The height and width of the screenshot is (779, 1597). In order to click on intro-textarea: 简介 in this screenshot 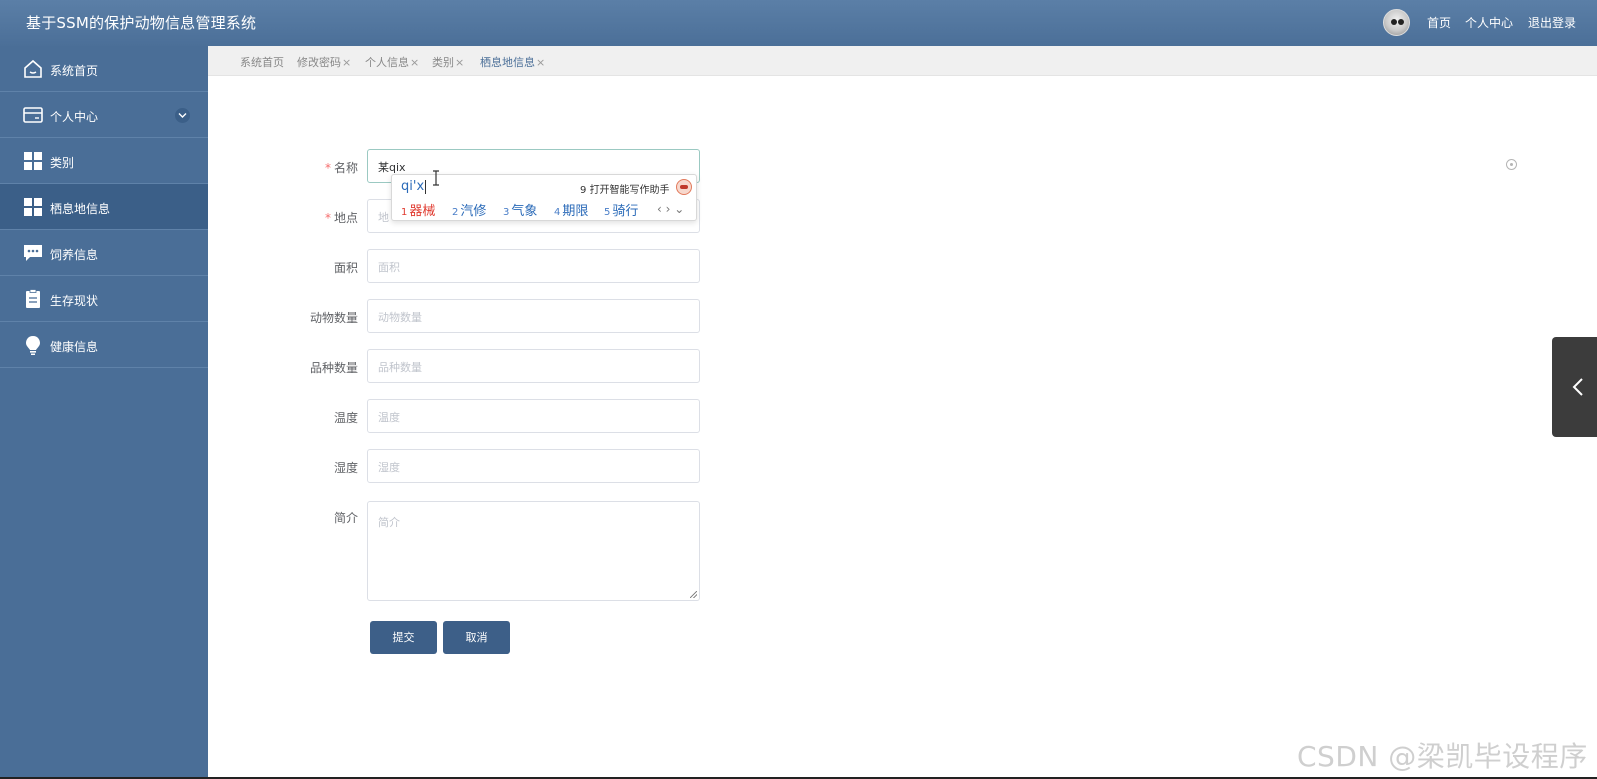, I will do `click(533, 551)`.